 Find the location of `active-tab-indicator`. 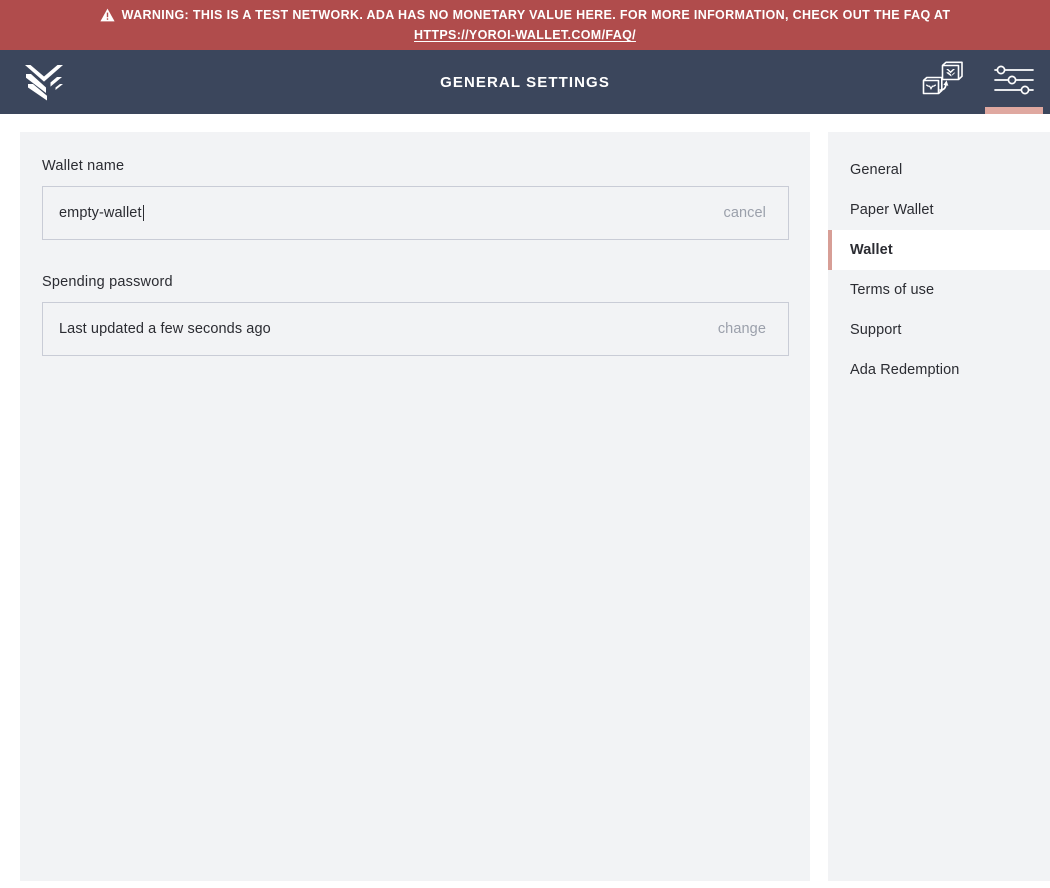

active-tab-indicator is located at coordinates (1014, 110).